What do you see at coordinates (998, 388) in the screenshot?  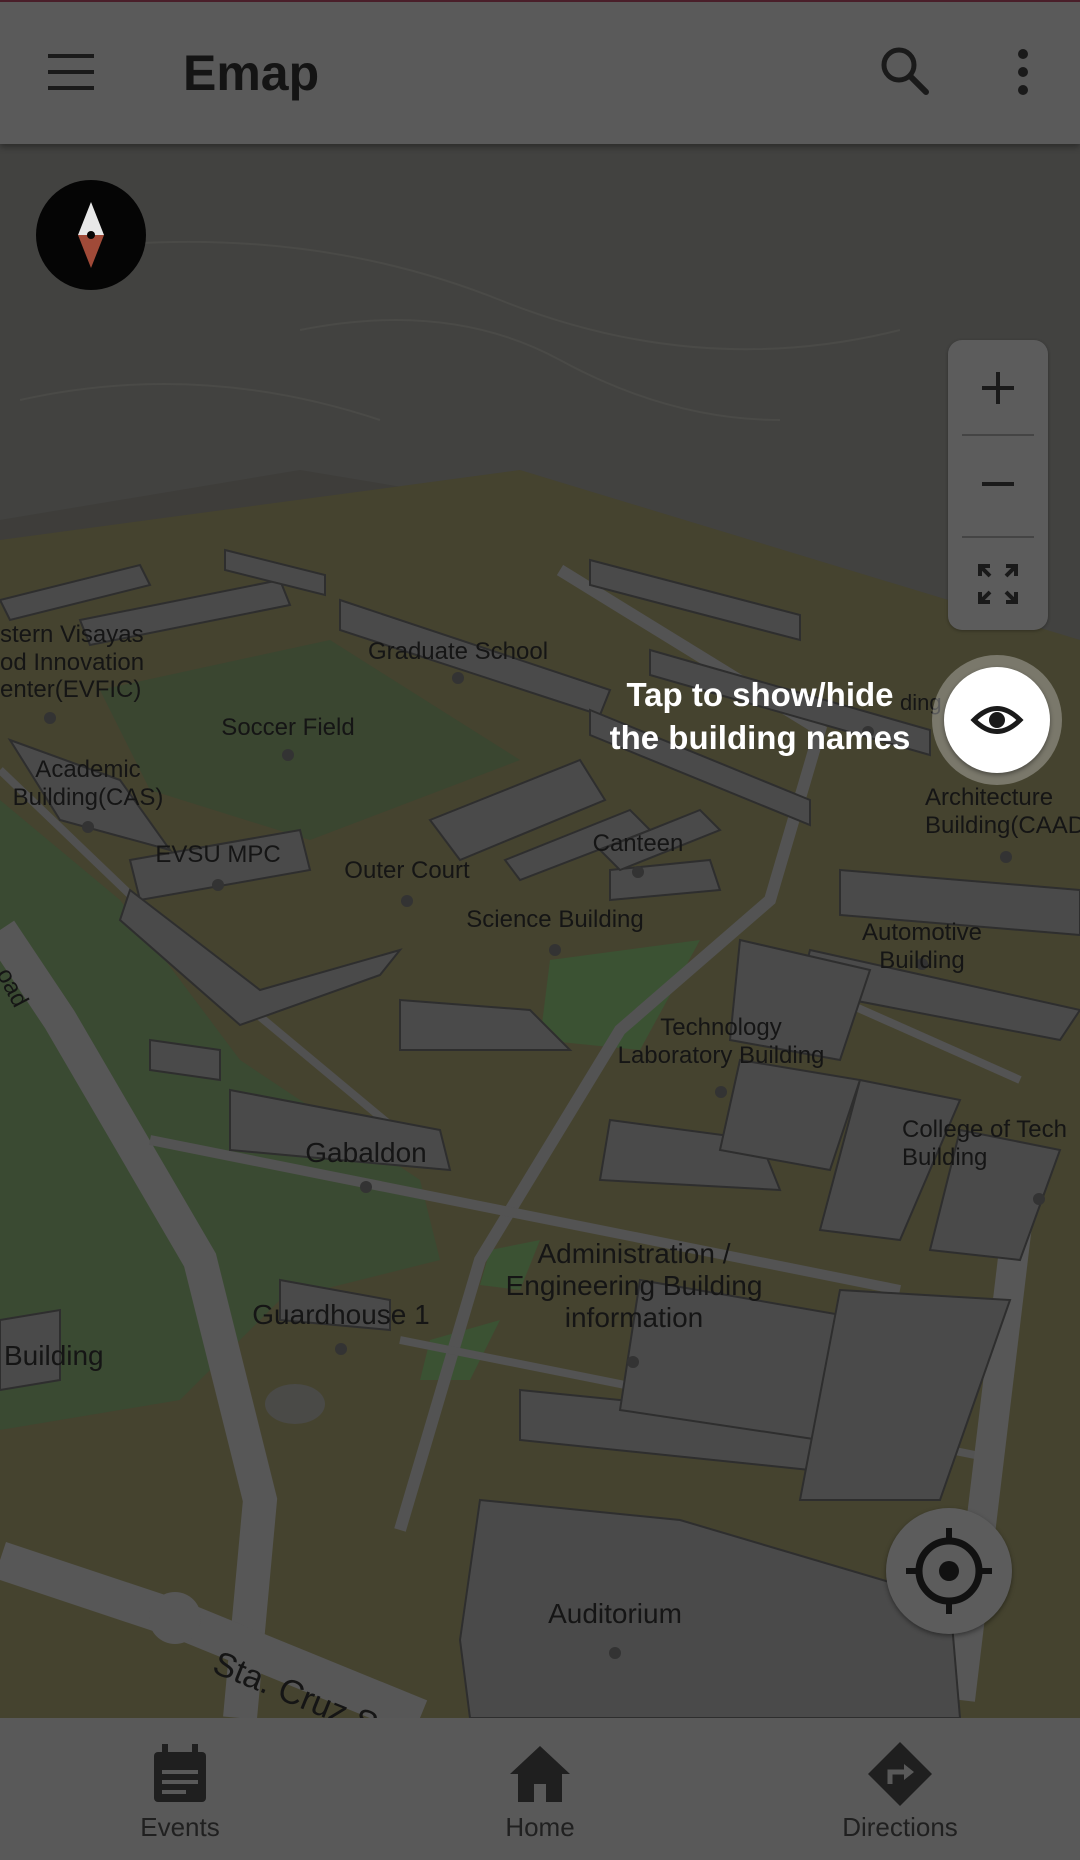 I see `plus-icon` at bounding box center [998, 388].